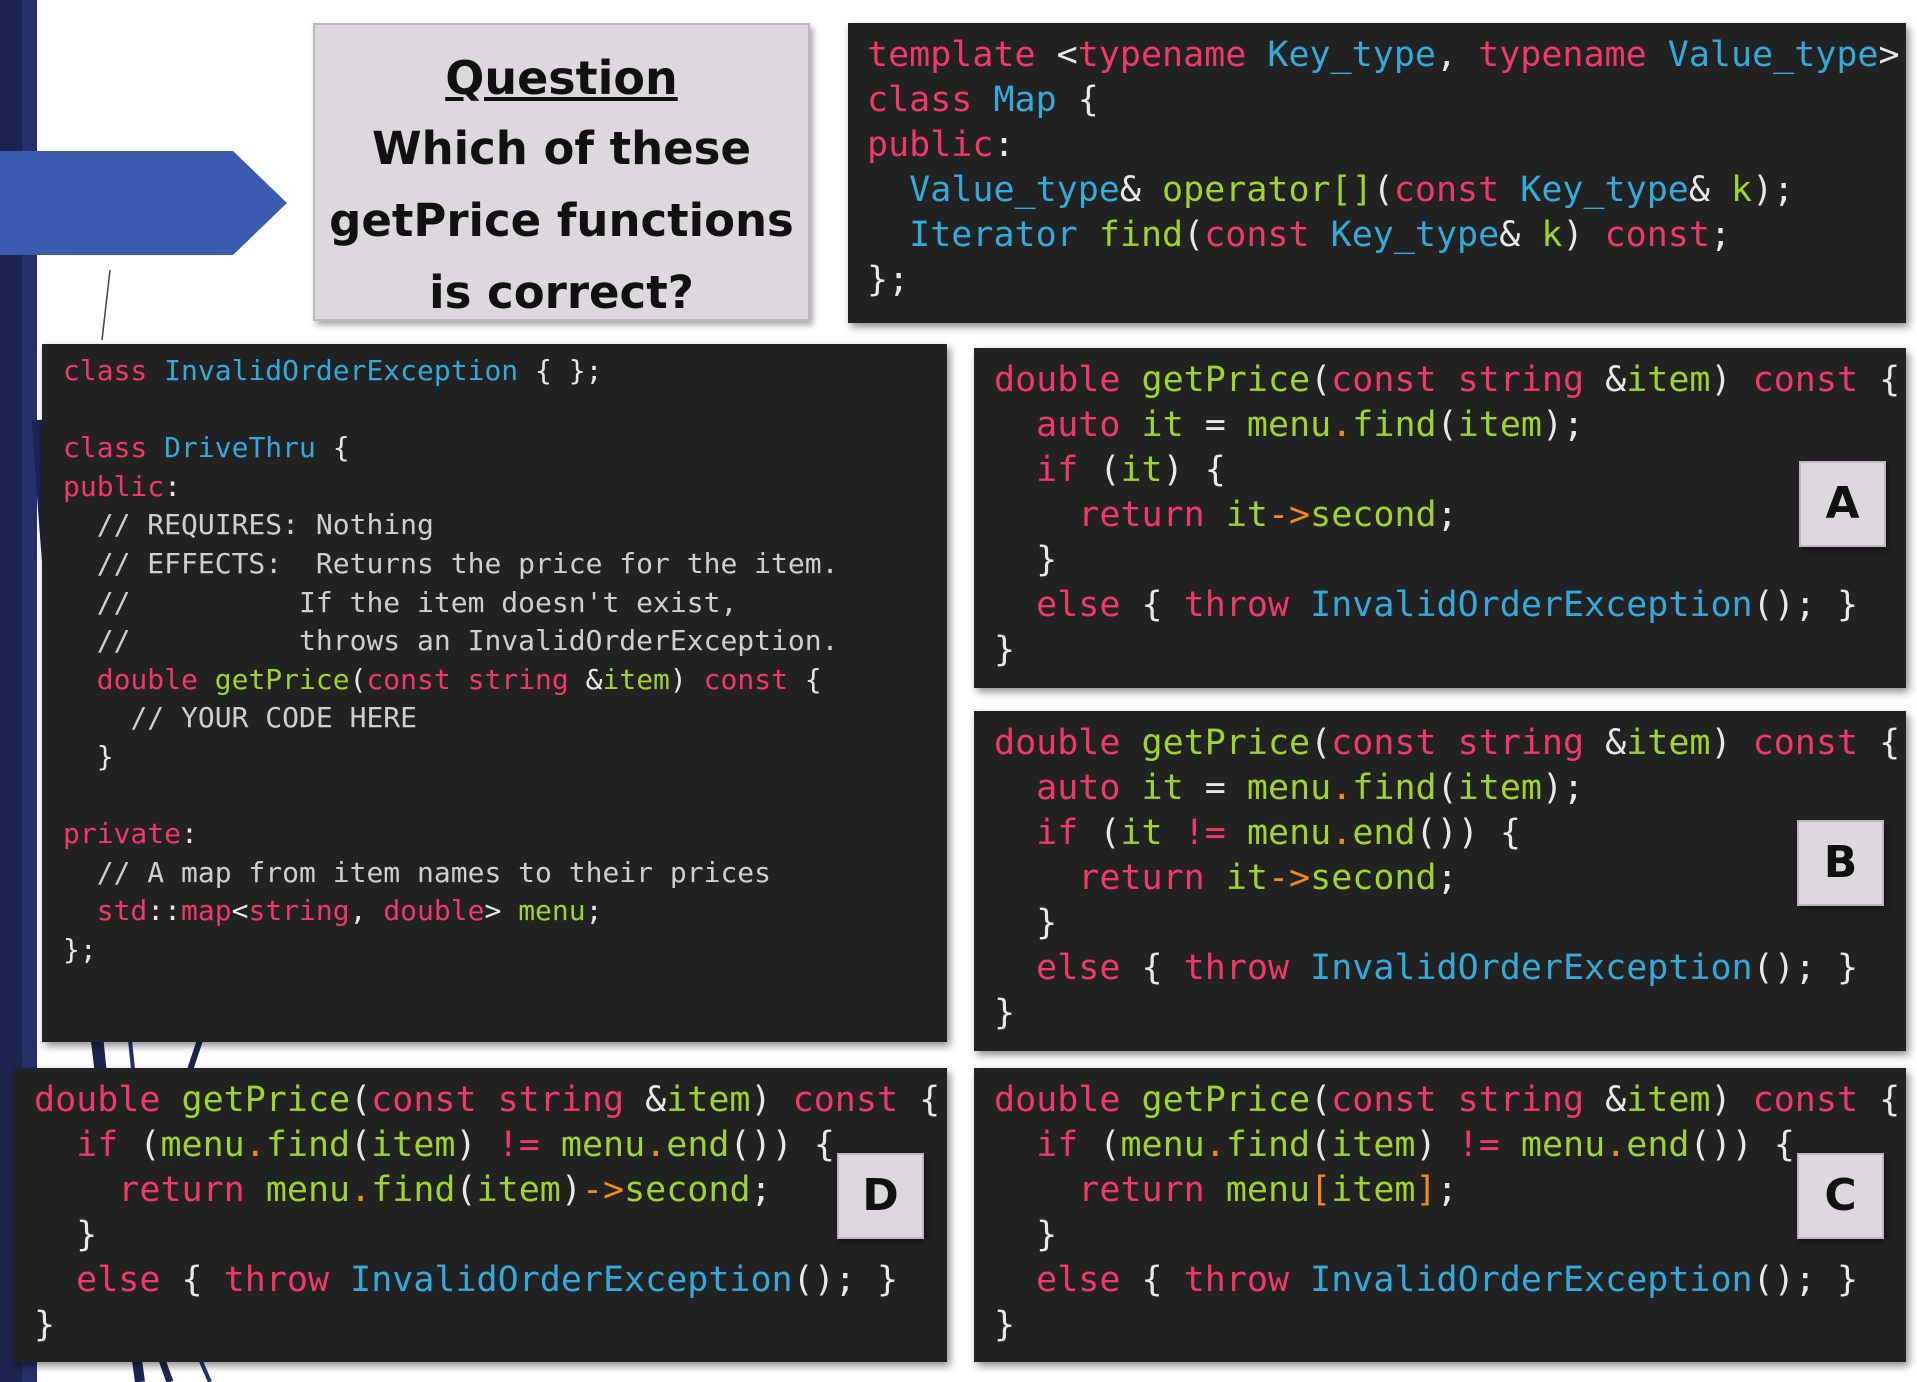 Image resolution: width=1917 pixels, height=1382 pixels. What do you see at coordinates (1842, 504) in the screenshot?
I see `option-a-label: A` at bounding box center [1842, 504].